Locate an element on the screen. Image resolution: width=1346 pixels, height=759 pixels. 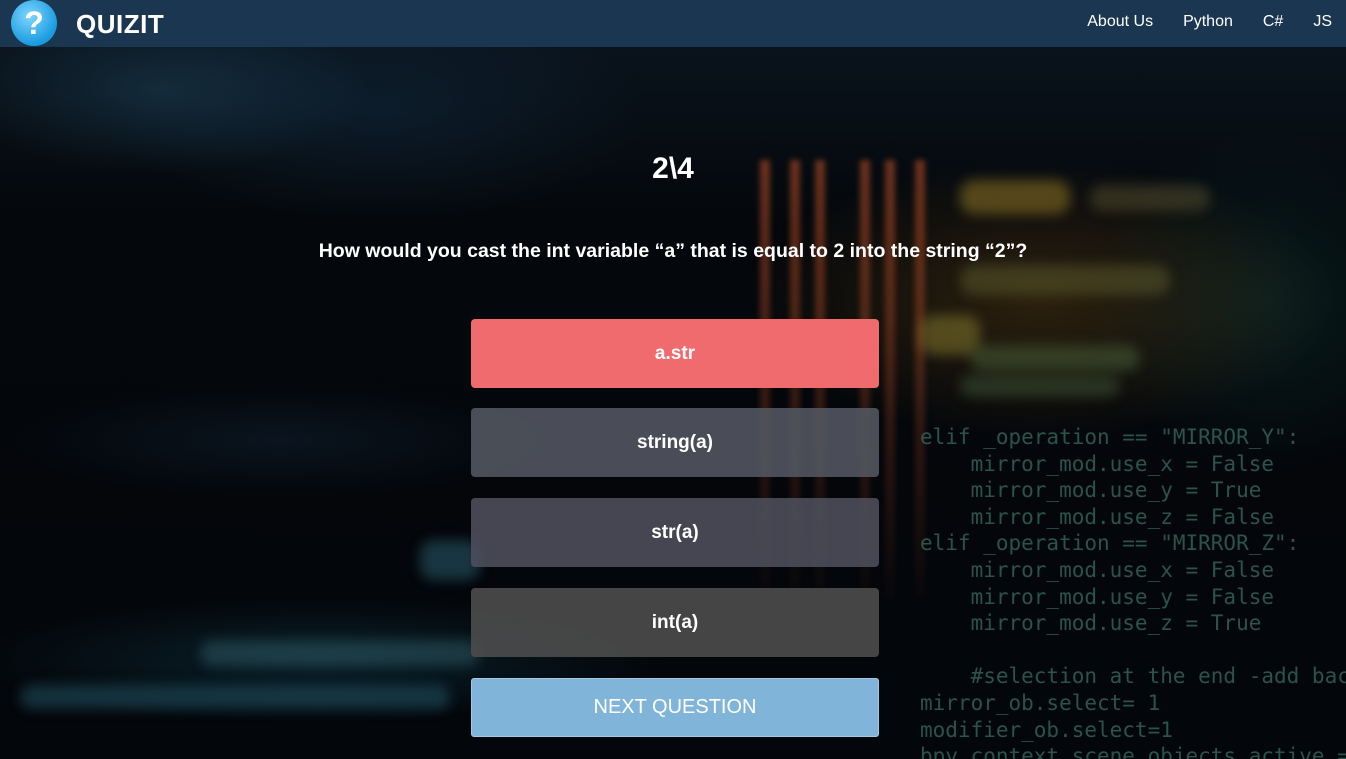
answer-button-2: string(a) is located at coordinates (675, 442).